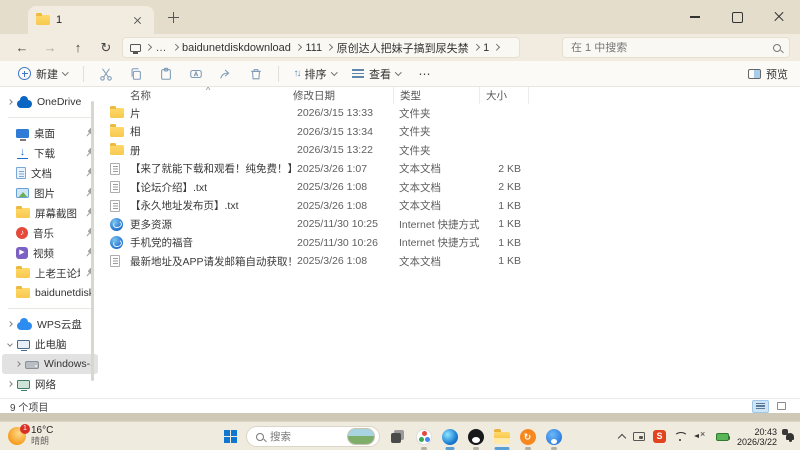 This screenshot has width=800, height=450. Describe the element at coordinates (117, 112) in the screenshot. I see `folder-icon` at that location.